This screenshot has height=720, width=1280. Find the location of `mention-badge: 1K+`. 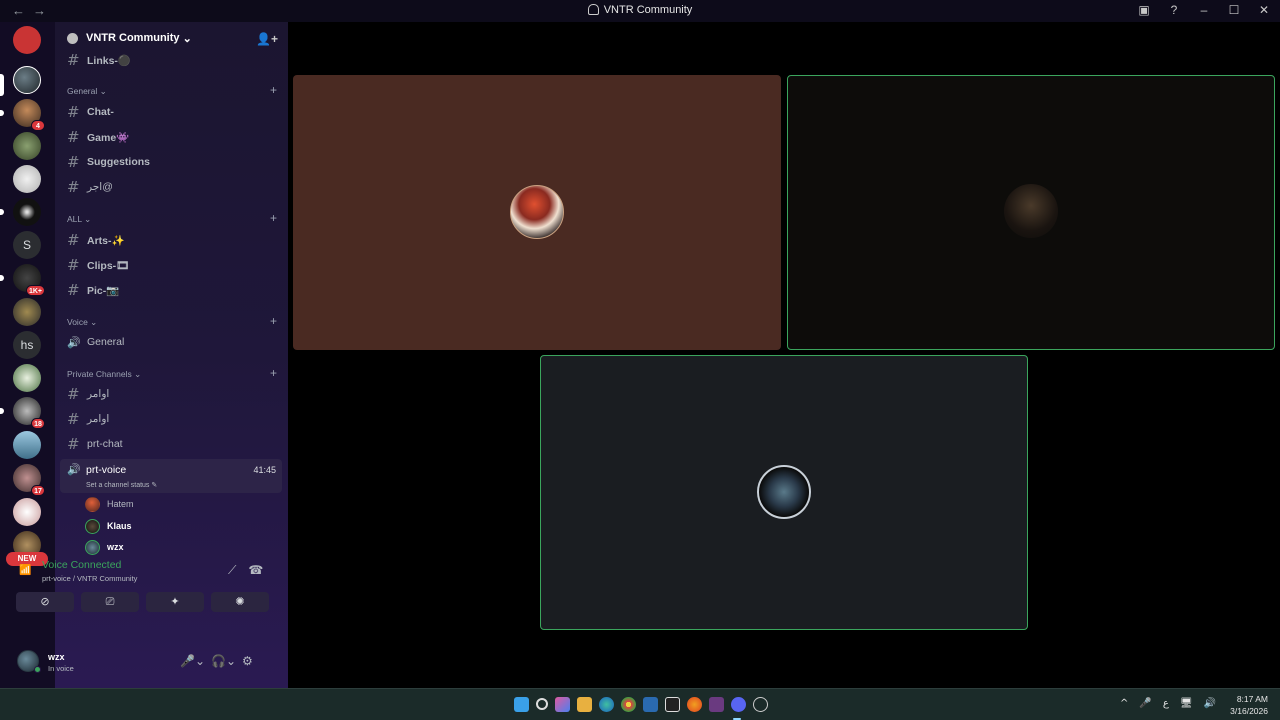

mention-badge: 1K+ is located at coordinates (35, 290).